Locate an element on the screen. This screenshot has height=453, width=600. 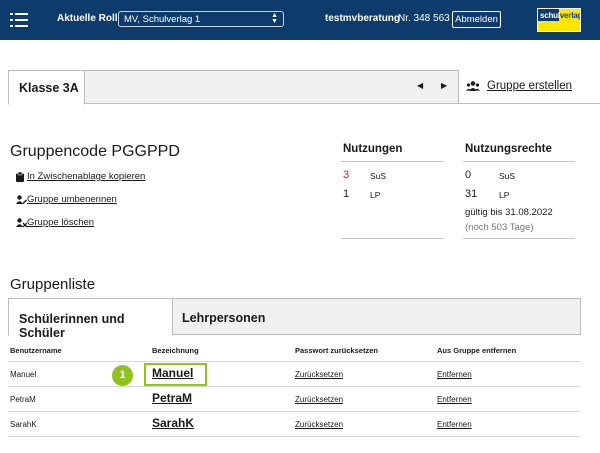
users-icon is located at coordinates (473, 86).